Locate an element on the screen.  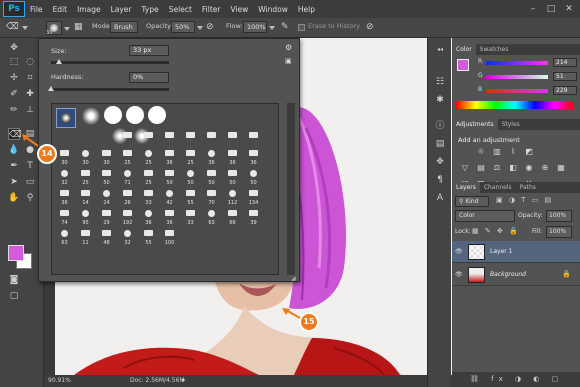
hardness-field: 0% is located at coordinates (149, 77).